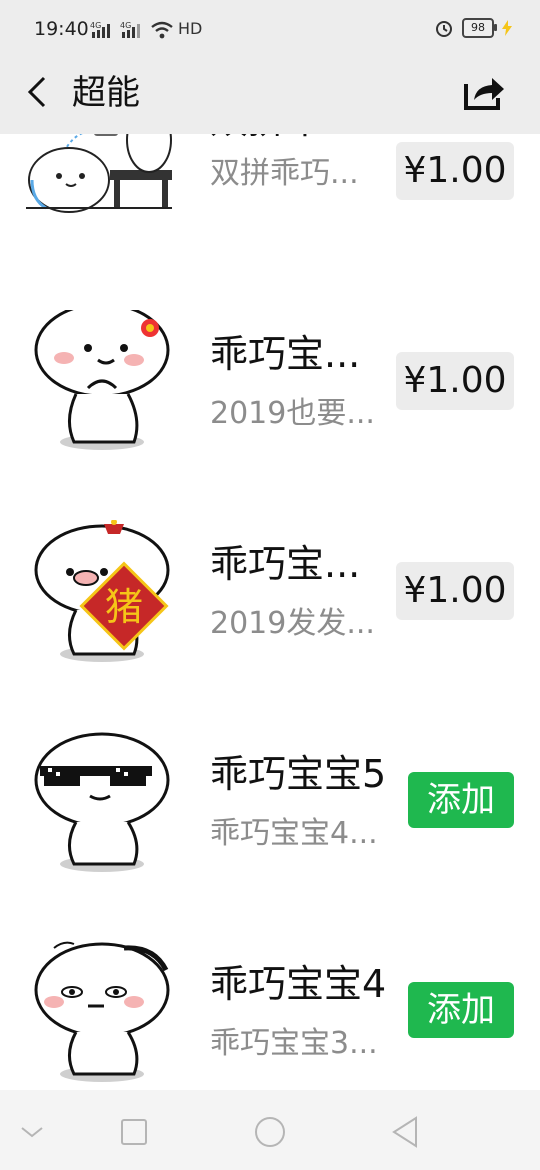 The image size is (540, 1170). I want to click on chevron-left-icon, so click(36, 92).